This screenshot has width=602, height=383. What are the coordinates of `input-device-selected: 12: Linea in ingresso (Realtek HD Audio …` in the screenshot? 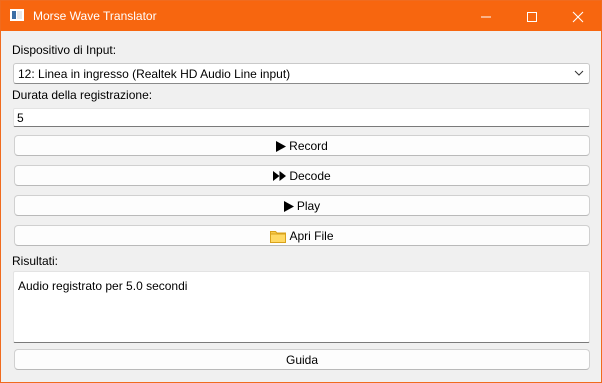 It's located at (154, 74).